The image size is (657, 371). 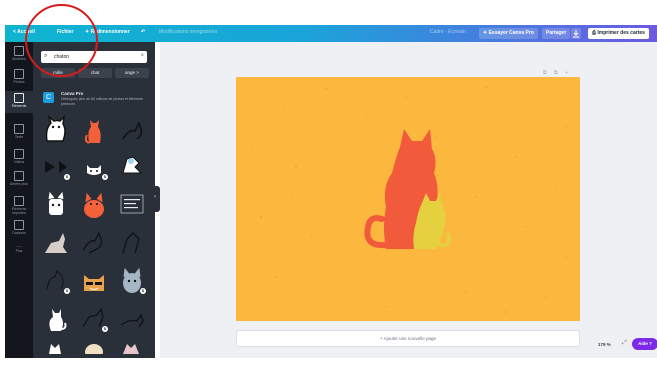 What do you see at coordinates (56, 242) in the screenshot?
I see `cat-element-grey-standing` at bounding box center [56, 242].